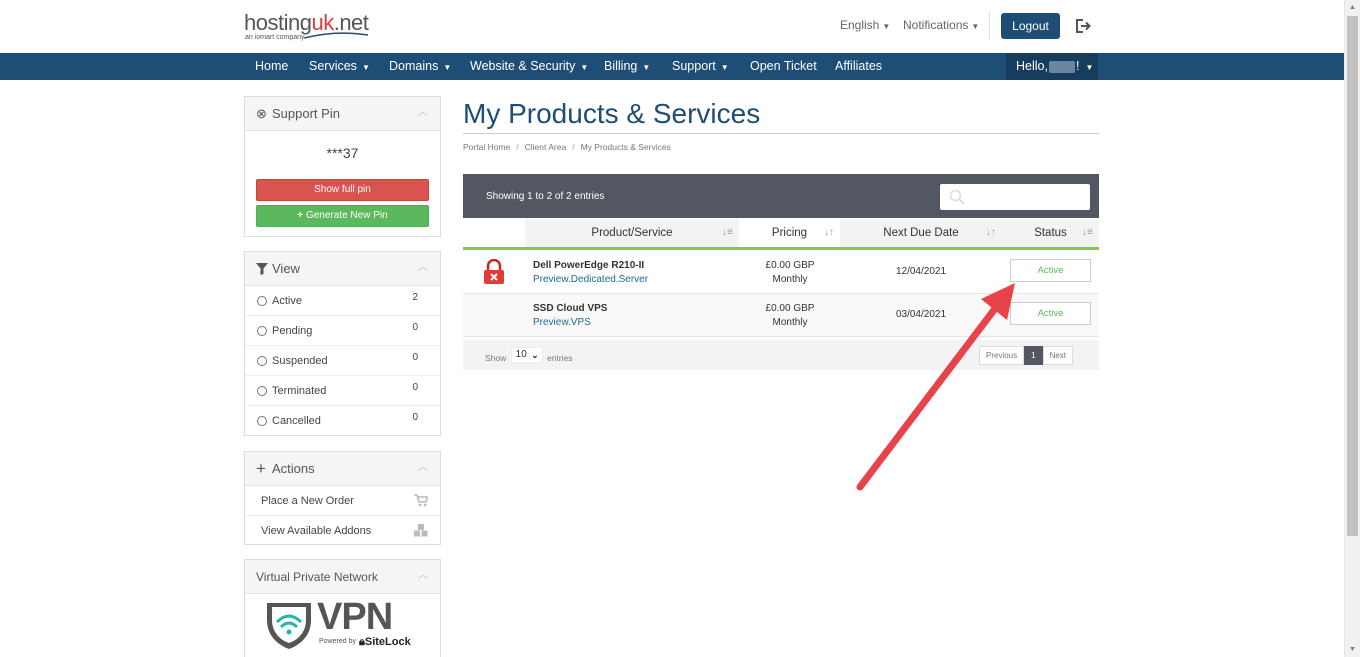 This screenshot has height=657, width=1360. What do you see at coordinates (727, 232) in the screenshot?
I see `sort-asc-icon: ↓≡` at bounding box center [727, 232].